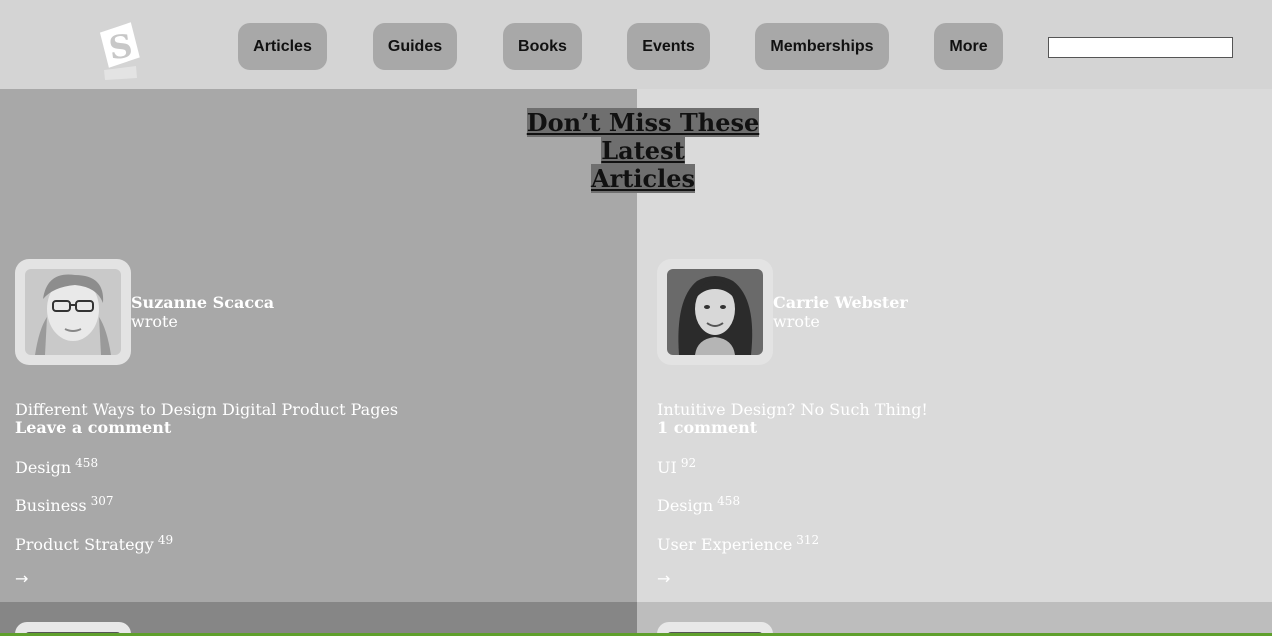 The width and height of the screenshot is (1272, 636). I want to click on comments-link: 1 comment, so click(707, 427).